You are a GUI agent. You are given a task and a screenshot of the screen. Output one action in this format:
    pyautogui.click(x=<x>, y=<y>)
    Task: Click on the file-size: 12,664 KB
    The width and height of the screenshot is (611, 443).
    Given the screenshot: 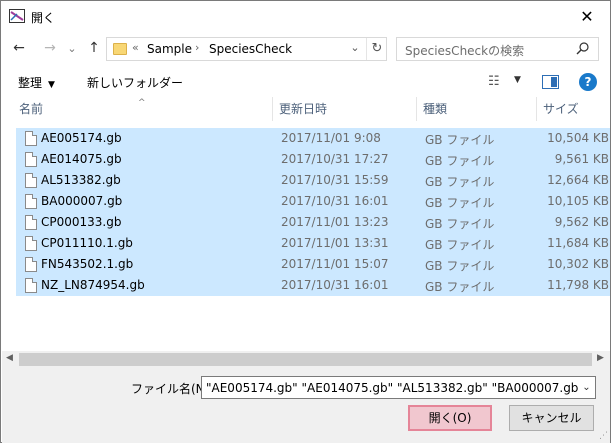 What is the action you would take?
    pyautogui.click(x=578, y=180)
    